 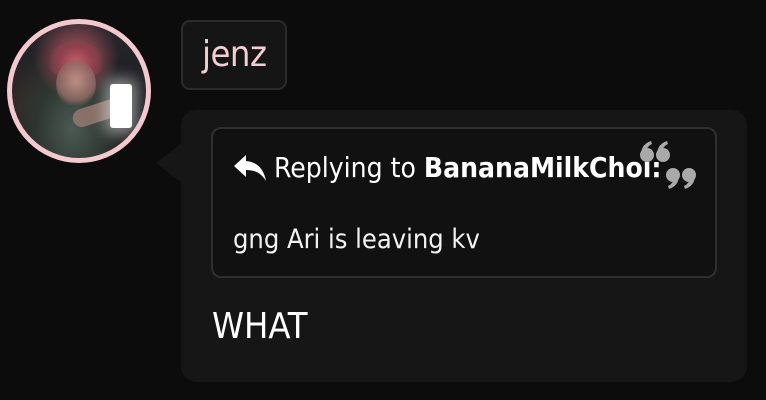 I want to click on user-avatar, so click(x=79, y=91).